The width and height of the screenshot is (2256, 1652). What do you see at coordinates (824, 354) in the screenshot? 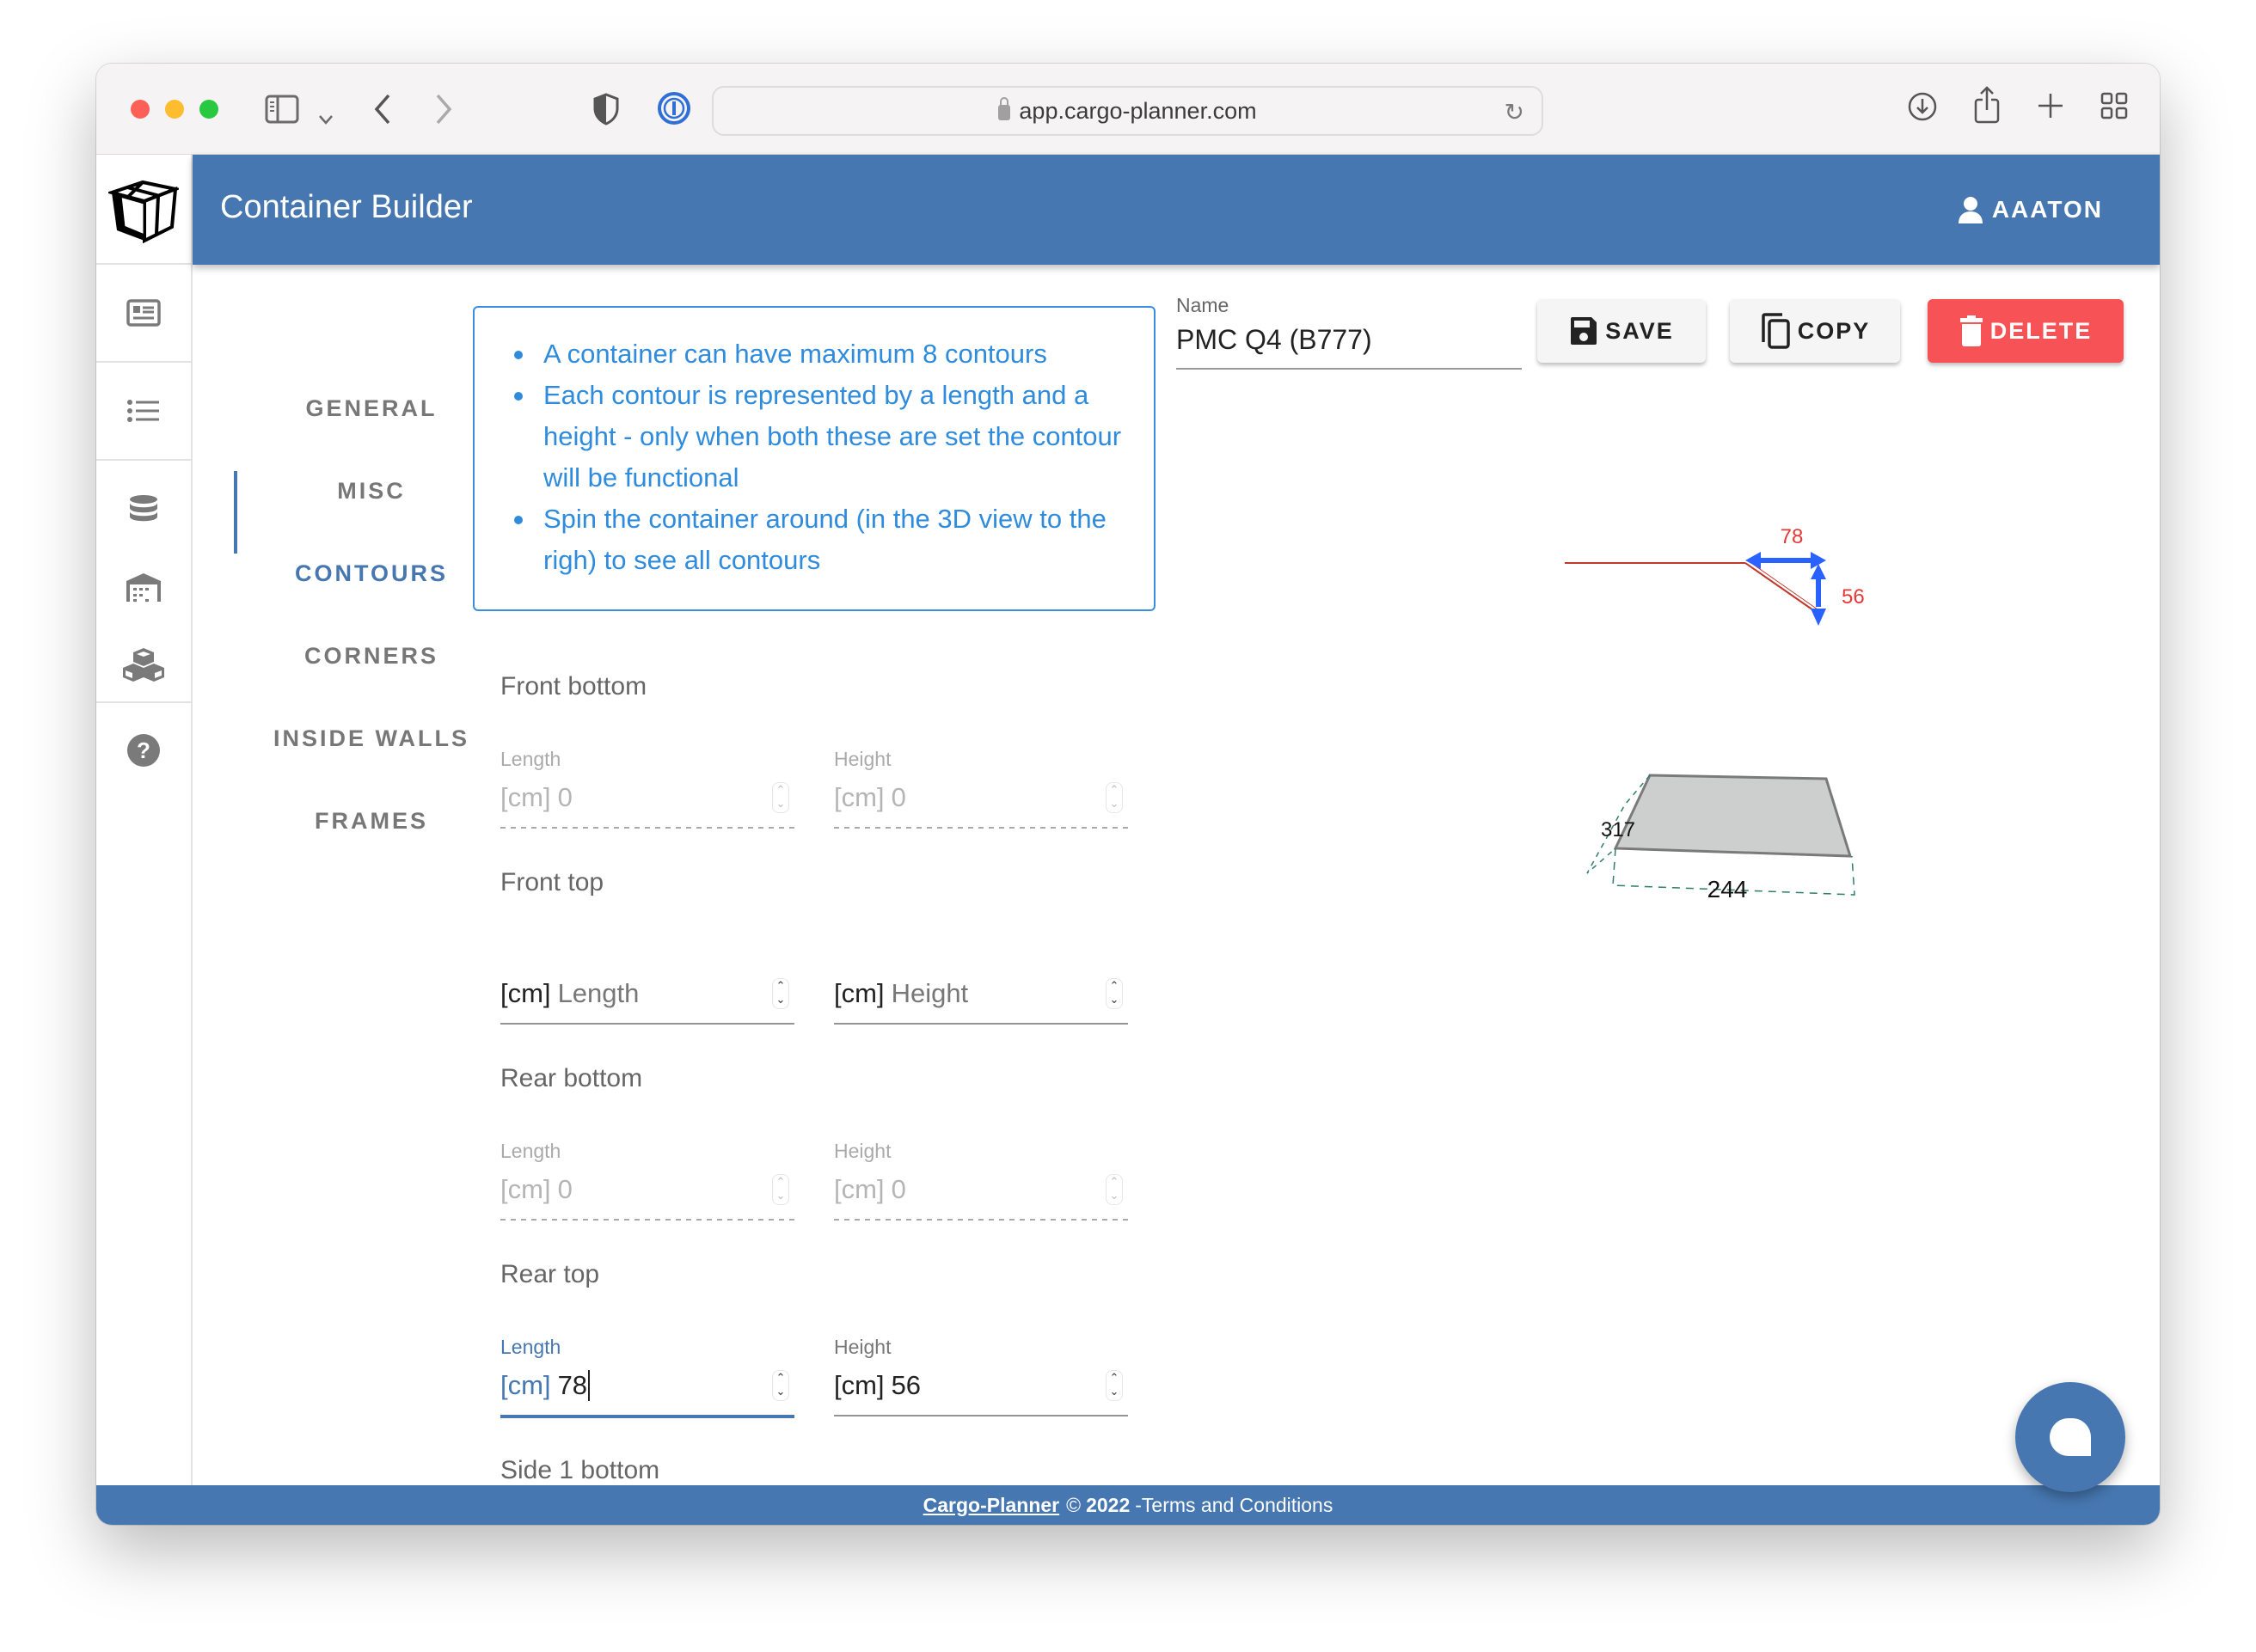
I see `info-bullet: A container can have maximum 8 contours` at bounding box center [824, 354].